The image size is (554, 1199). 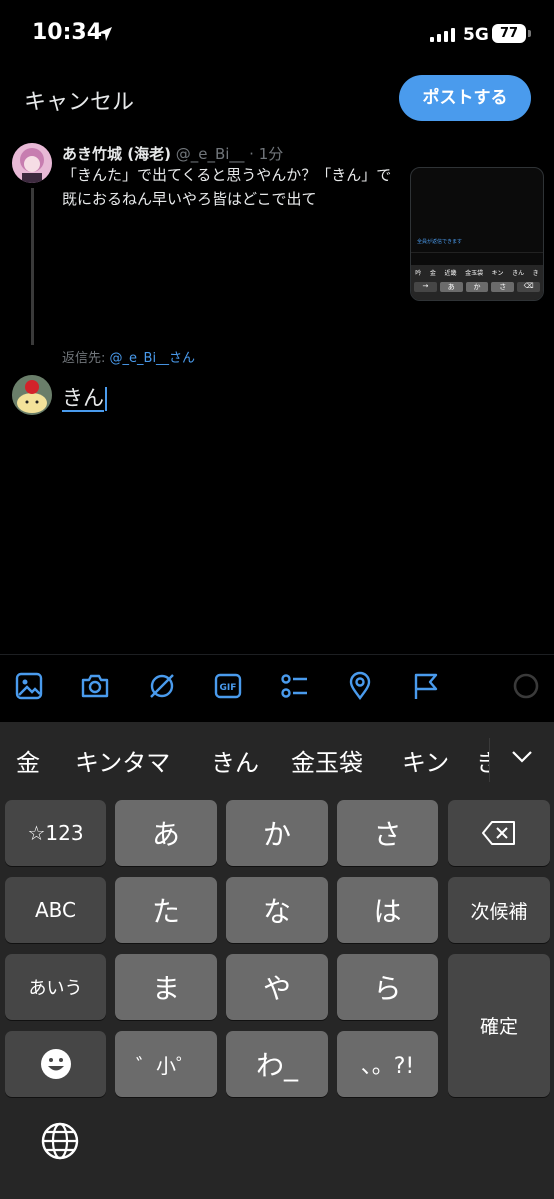 What do you see at coordinates (166, 987) in the screenshot?
I see `key-ma: ま` at bounding box center [166, 987].